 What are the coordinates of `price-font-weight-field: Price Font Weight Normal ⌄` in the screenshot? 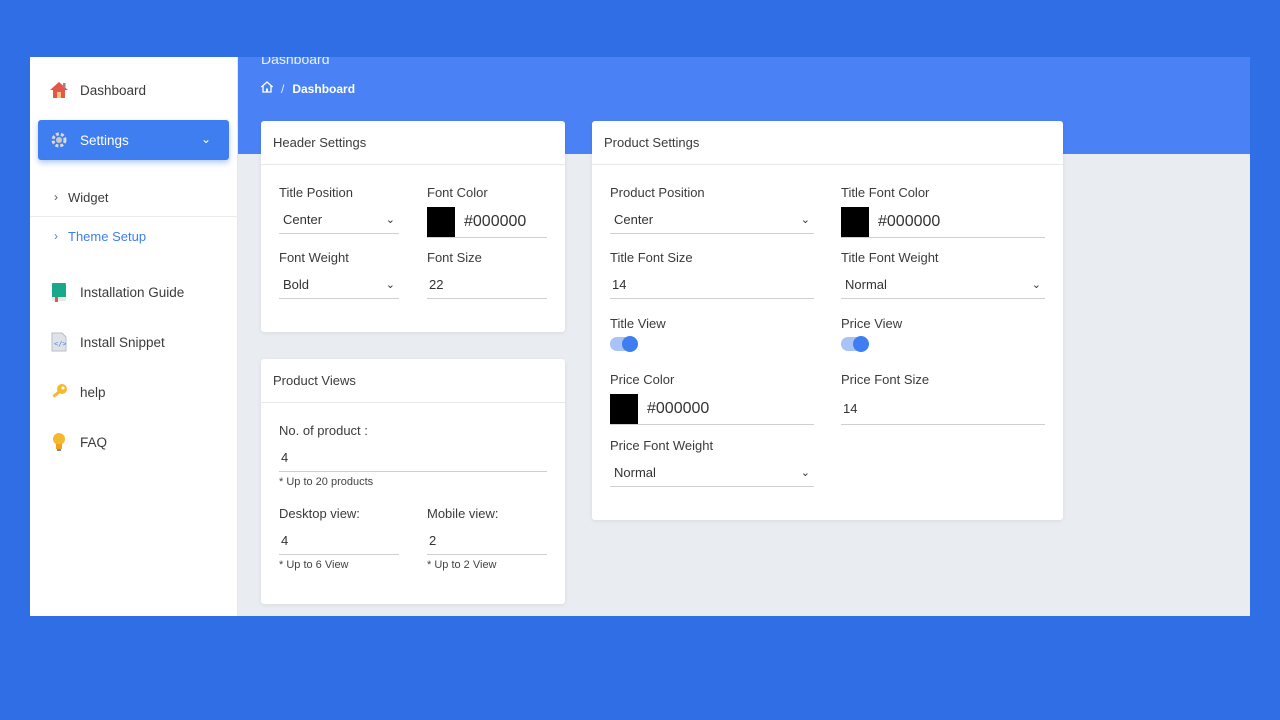 It's located at (712, 462).